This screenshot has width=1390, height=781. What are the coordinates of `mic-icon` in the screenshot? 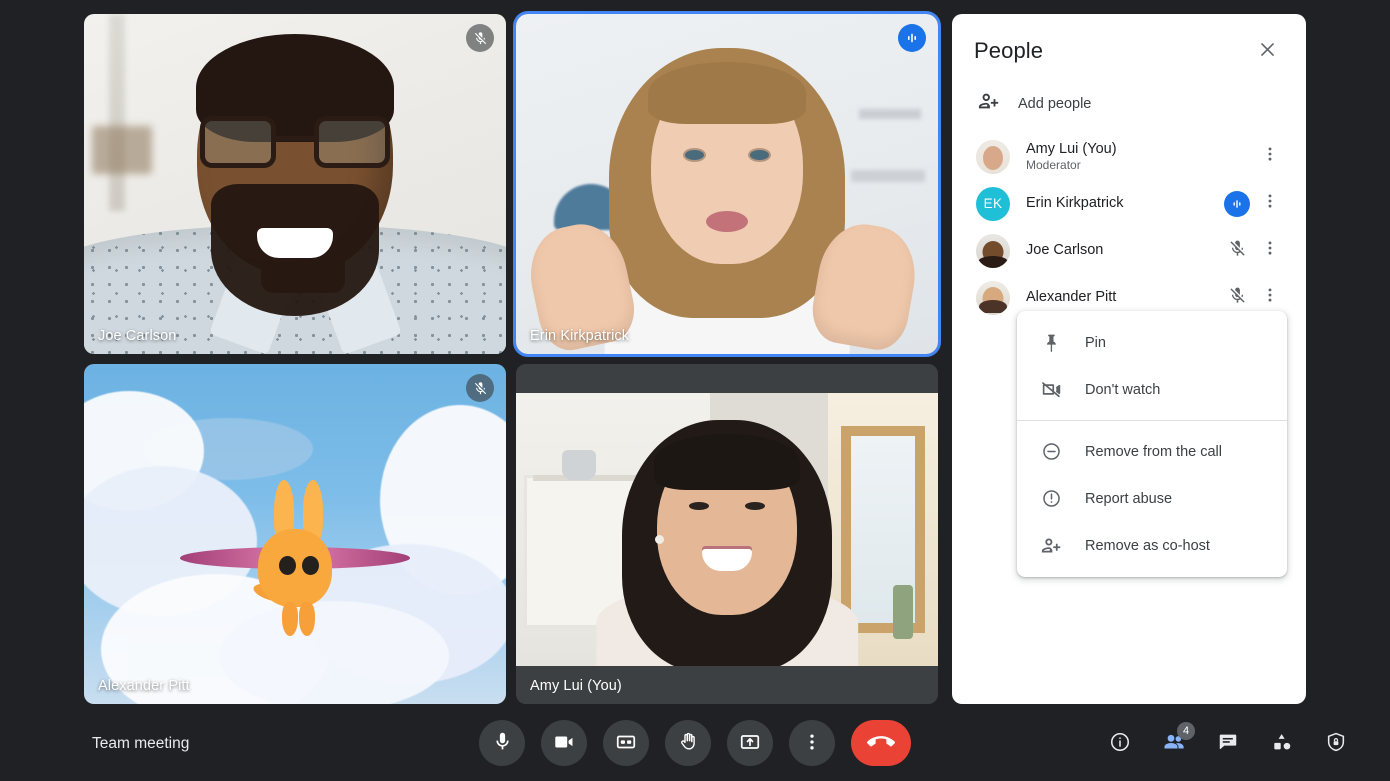 It's located at (502, 743).